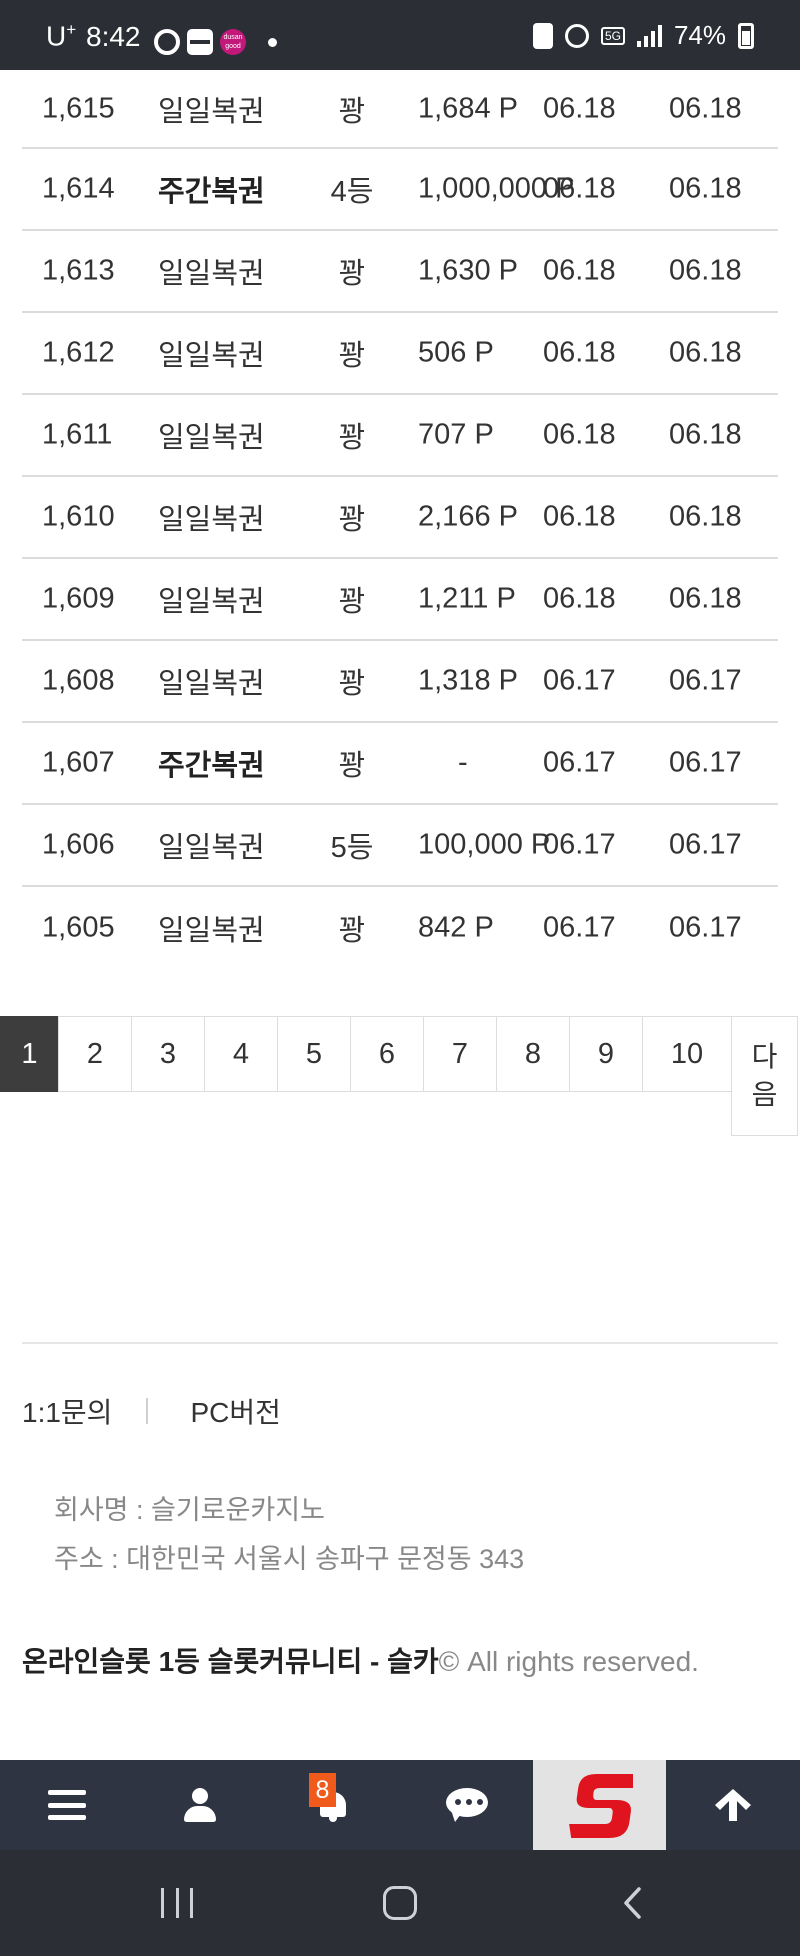 Image resolution: width=800 pixels, height=1956 pixels. I want to click on table-row: 1,607 주간복권 꽝 - 06.17 06.17, so click(400, 764).